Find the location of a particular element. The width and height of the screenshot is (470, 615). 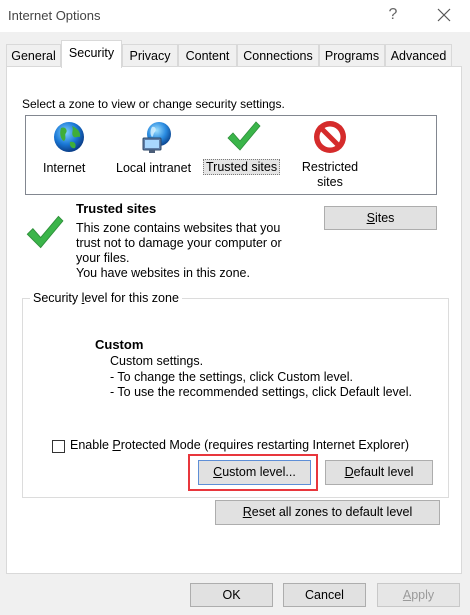

cancel-button: Cancel is located at coordinates (324, 595).